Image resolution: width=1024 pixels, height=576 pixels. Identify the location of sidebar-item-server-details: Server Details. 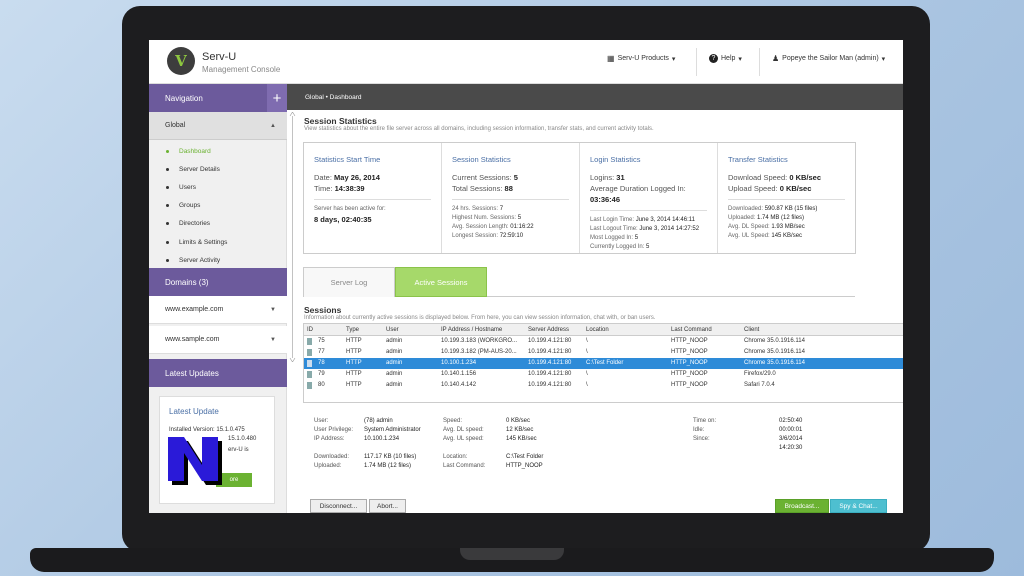
(218, 169).